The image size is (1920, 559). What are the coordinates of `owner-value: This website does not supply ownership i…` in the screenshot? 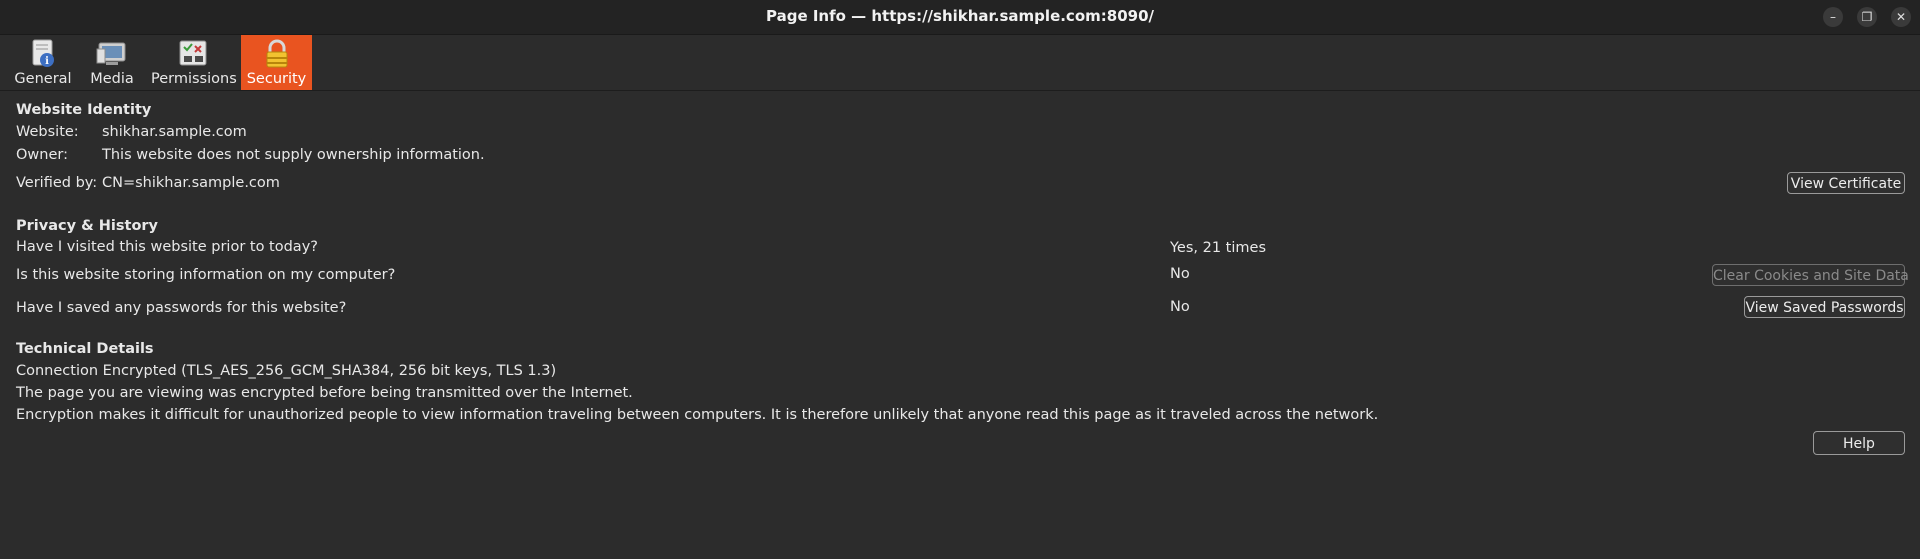 It's located at (293, 155).